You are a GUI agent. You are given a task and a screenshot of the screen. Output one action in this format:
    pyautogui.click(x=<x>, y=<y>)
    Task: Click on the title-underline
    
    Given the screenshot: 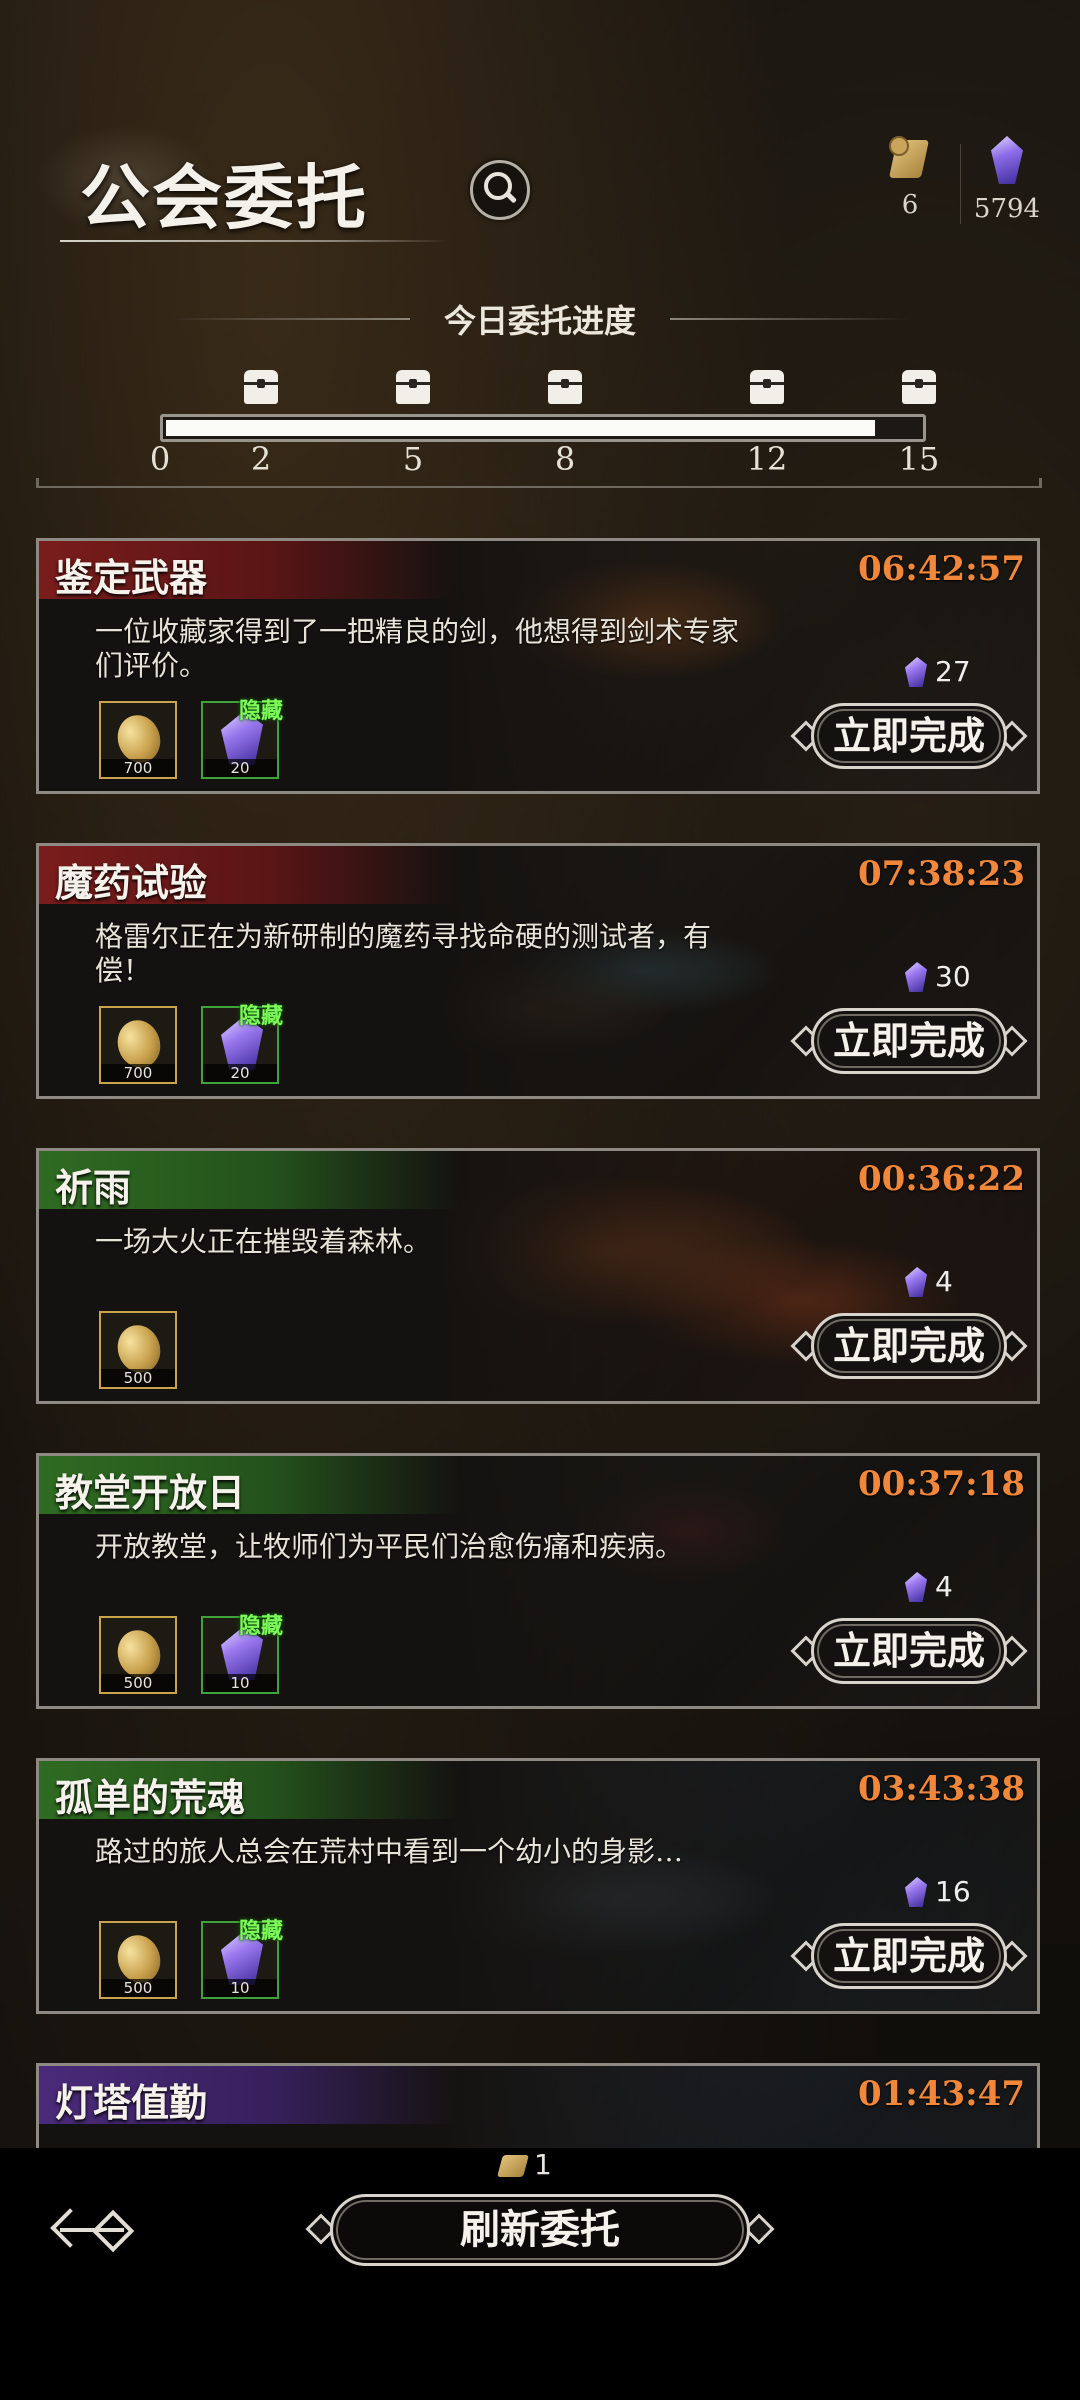 What is the action you would take?
    pyautogui.click(x=255, y=241)
    